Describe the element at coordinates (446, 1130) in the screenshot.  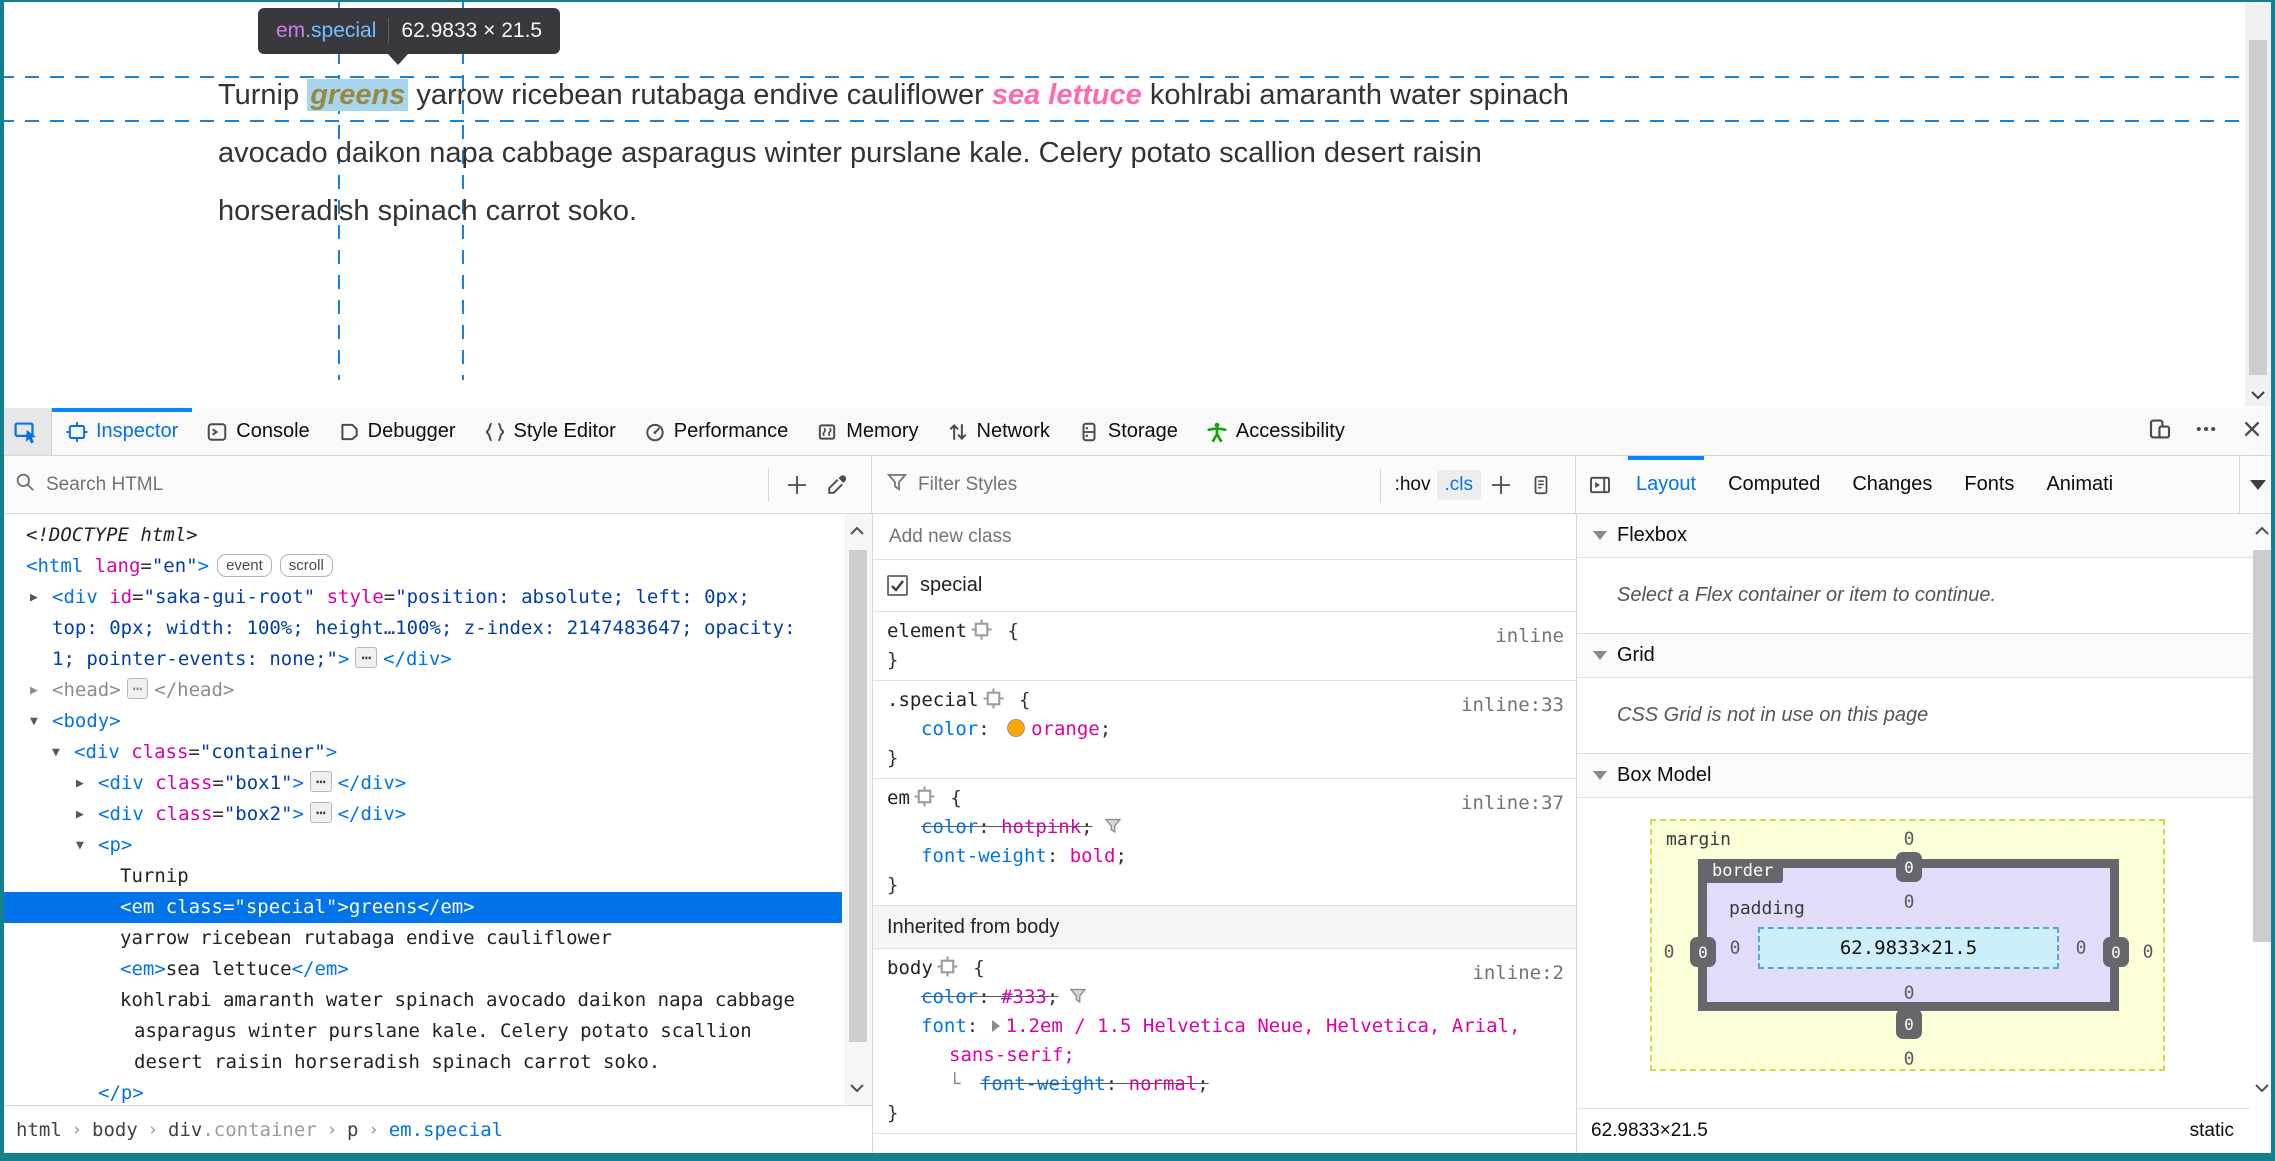
I see `breadcrumb-item-em: em.special` at that location.